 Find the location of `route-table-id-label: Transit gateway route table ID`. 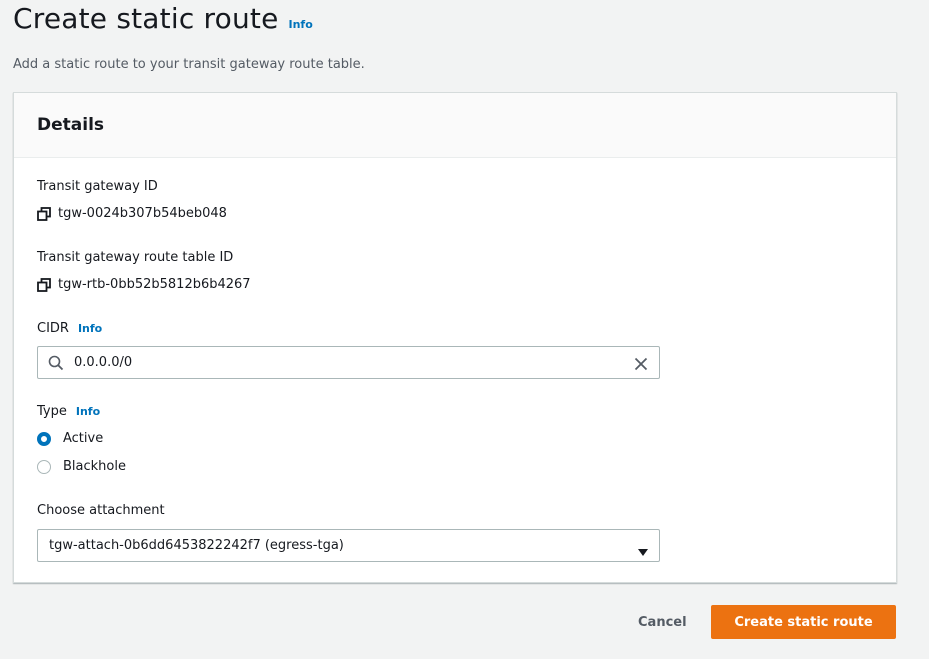

route-table-id-label: Transit gateway route table ID is located at coordinates (135, 257).